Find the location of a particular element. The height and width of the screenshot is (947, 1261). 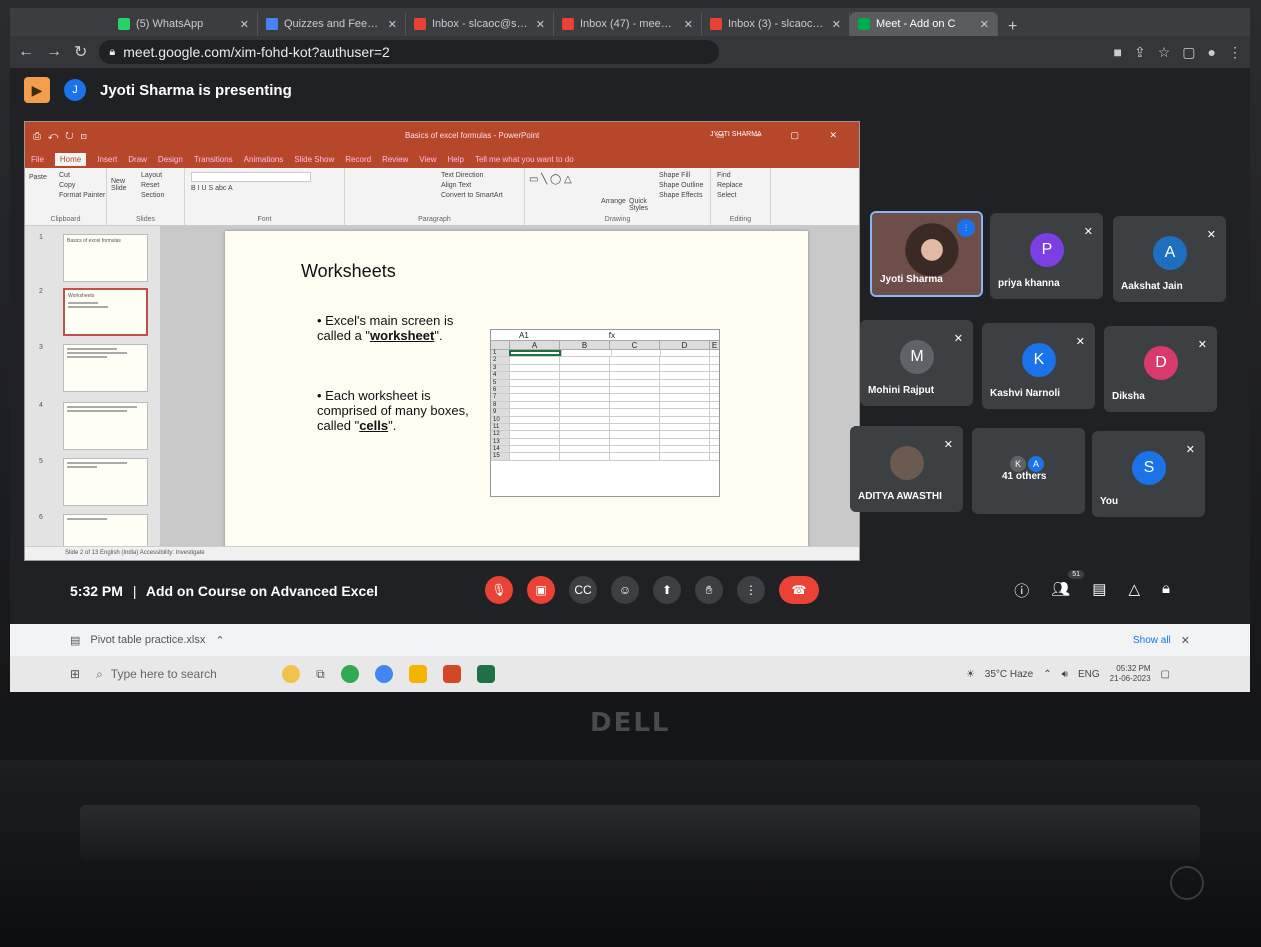

shape-outline-button: Shape Outline is located at coordinates (681, 185).